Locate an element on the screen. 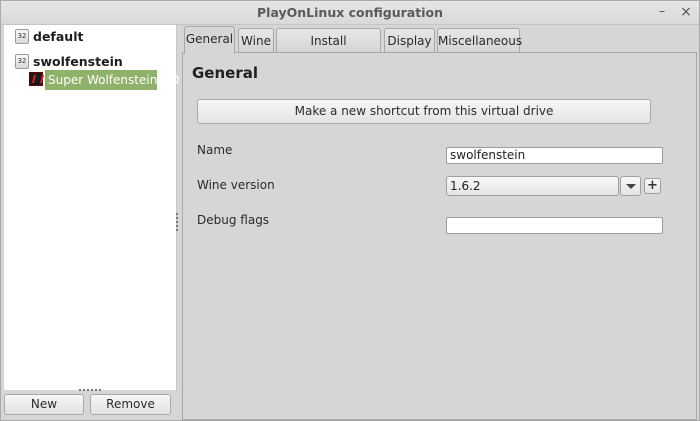 The image size is (700, 421). tree-item-default: 32 default is located at coordinates (90, 37).